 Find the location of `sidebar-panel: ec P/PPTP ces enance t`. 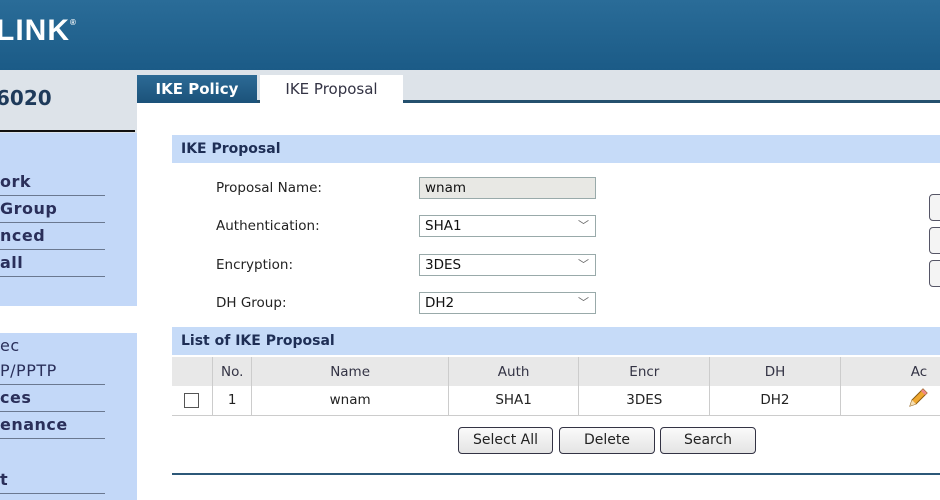

sidebar-panel: ec P/PPTP ces enance t is located at coordinates (68, 416).